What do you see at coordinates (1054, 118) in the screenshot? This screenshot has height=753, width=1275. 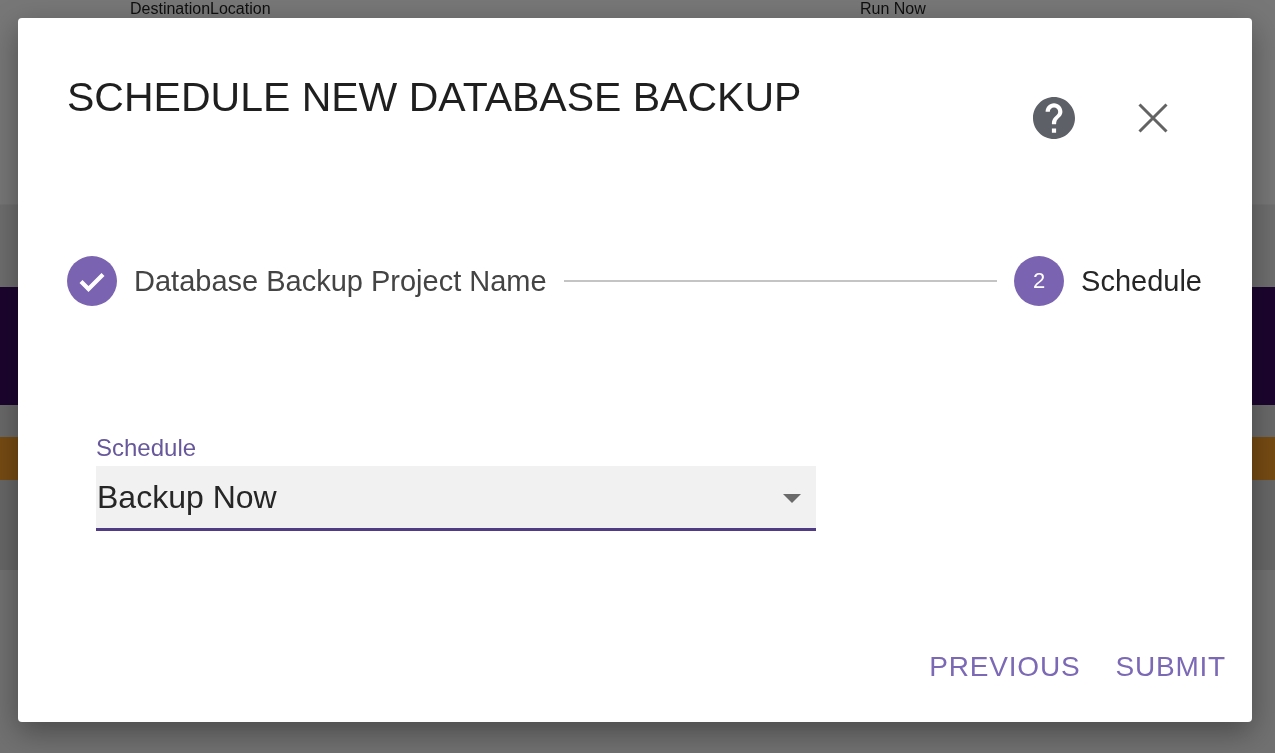 I see `help-icon` at bounding box center [1054, 118].